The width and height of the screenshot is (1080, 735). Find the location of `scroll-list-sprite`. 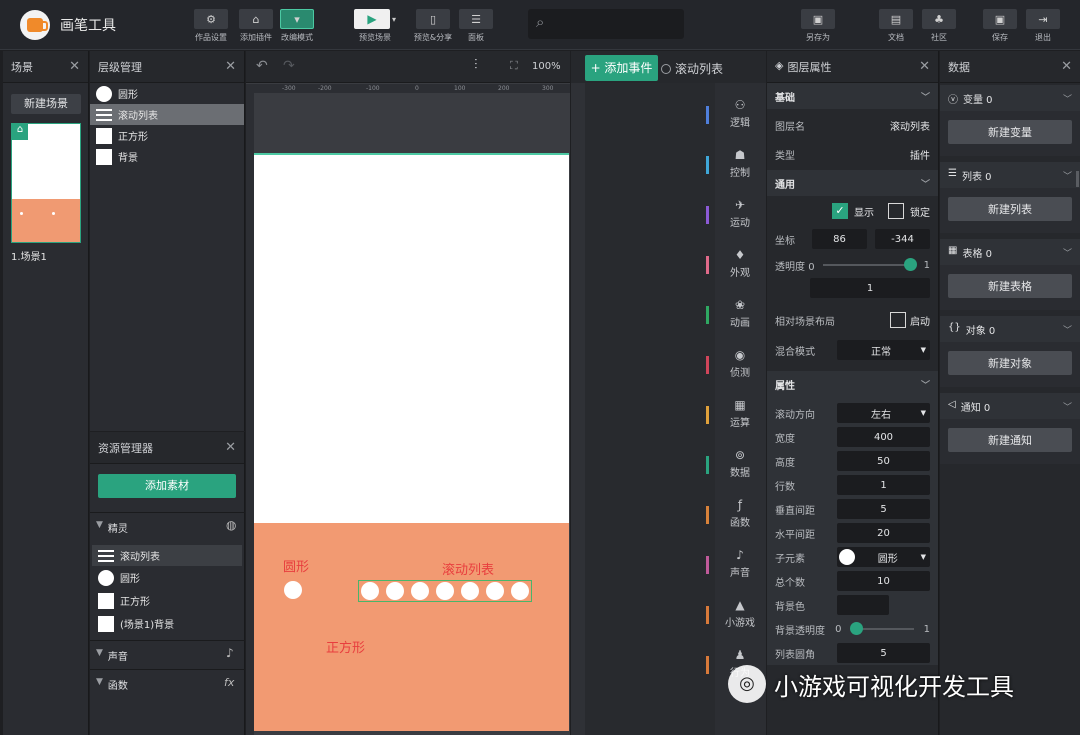

scroll-list-sprite is located at coordinates (445, 591).